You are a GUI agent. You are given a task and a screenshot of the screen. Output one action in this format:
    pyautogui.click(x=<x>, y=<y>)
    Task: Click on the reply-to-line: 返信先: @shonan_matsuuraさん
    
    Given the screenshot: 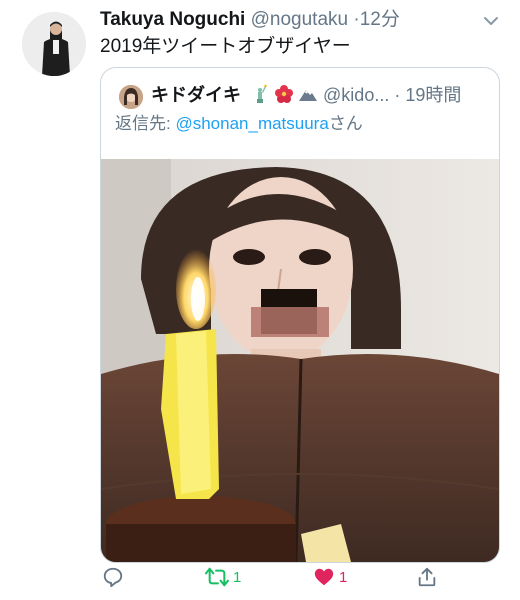 What is the action you would take?
    pyautogui.click(x=239, y=124)
    